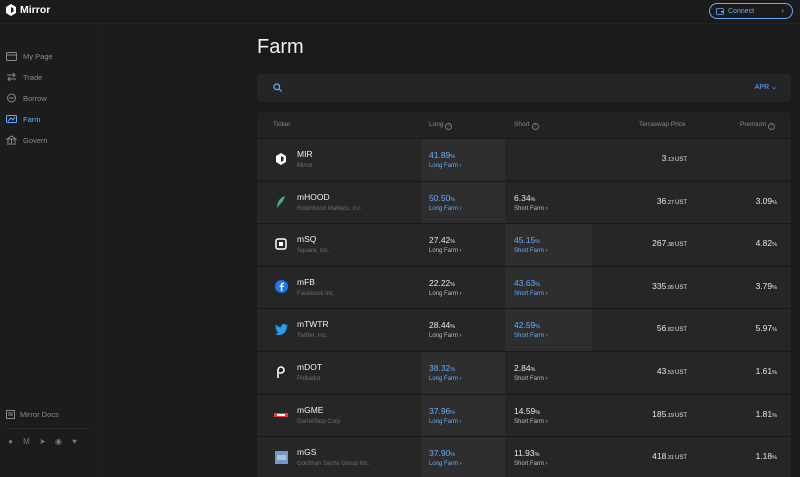 The image size is (800, 477). What do you see at coordinates (39, 414) in the screenshot?
I see `docs-label: Mirror Docs` at bounding box center [39, 414].